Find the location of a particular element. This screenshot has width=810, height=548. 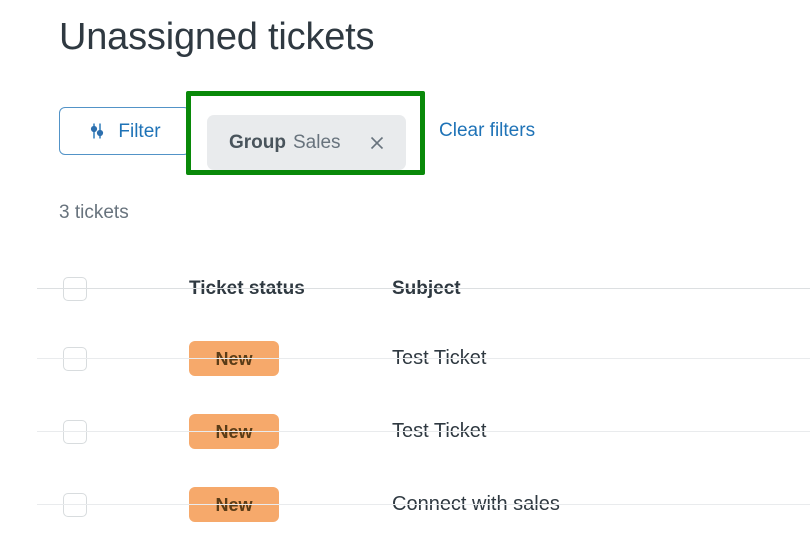

filter-chip-key: Group is located at coordinates (257, 142).